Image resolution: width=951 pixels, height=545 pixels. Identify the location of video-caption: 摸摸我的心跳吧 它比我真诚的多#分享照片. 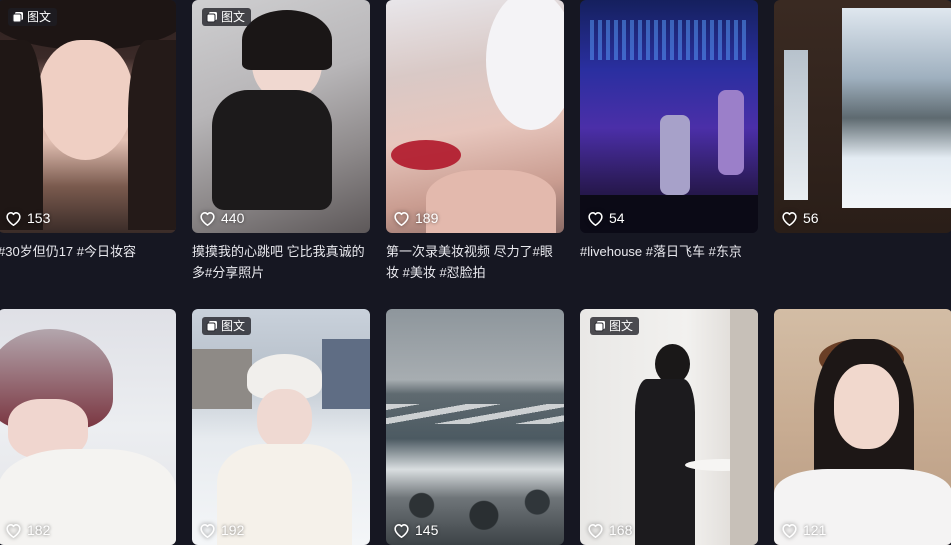
(281, 262).